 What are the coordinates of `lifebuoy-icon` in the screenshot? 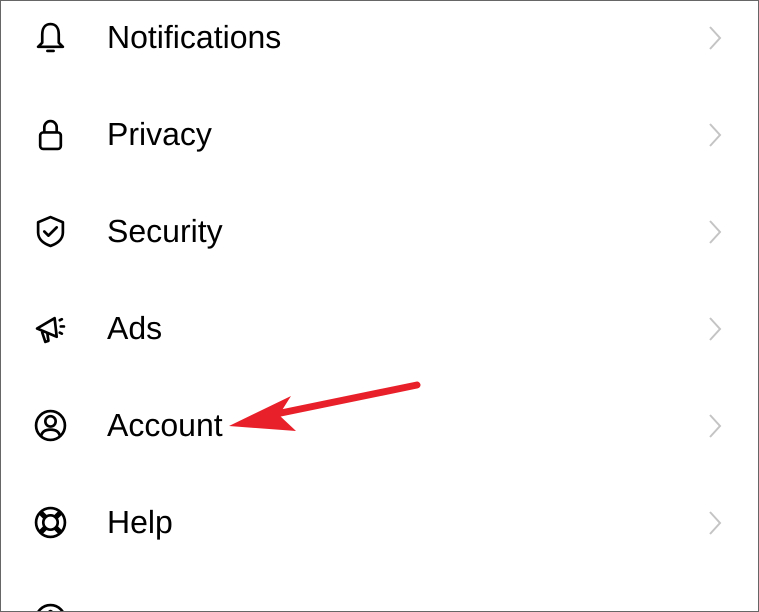 It's located at (50, 522).